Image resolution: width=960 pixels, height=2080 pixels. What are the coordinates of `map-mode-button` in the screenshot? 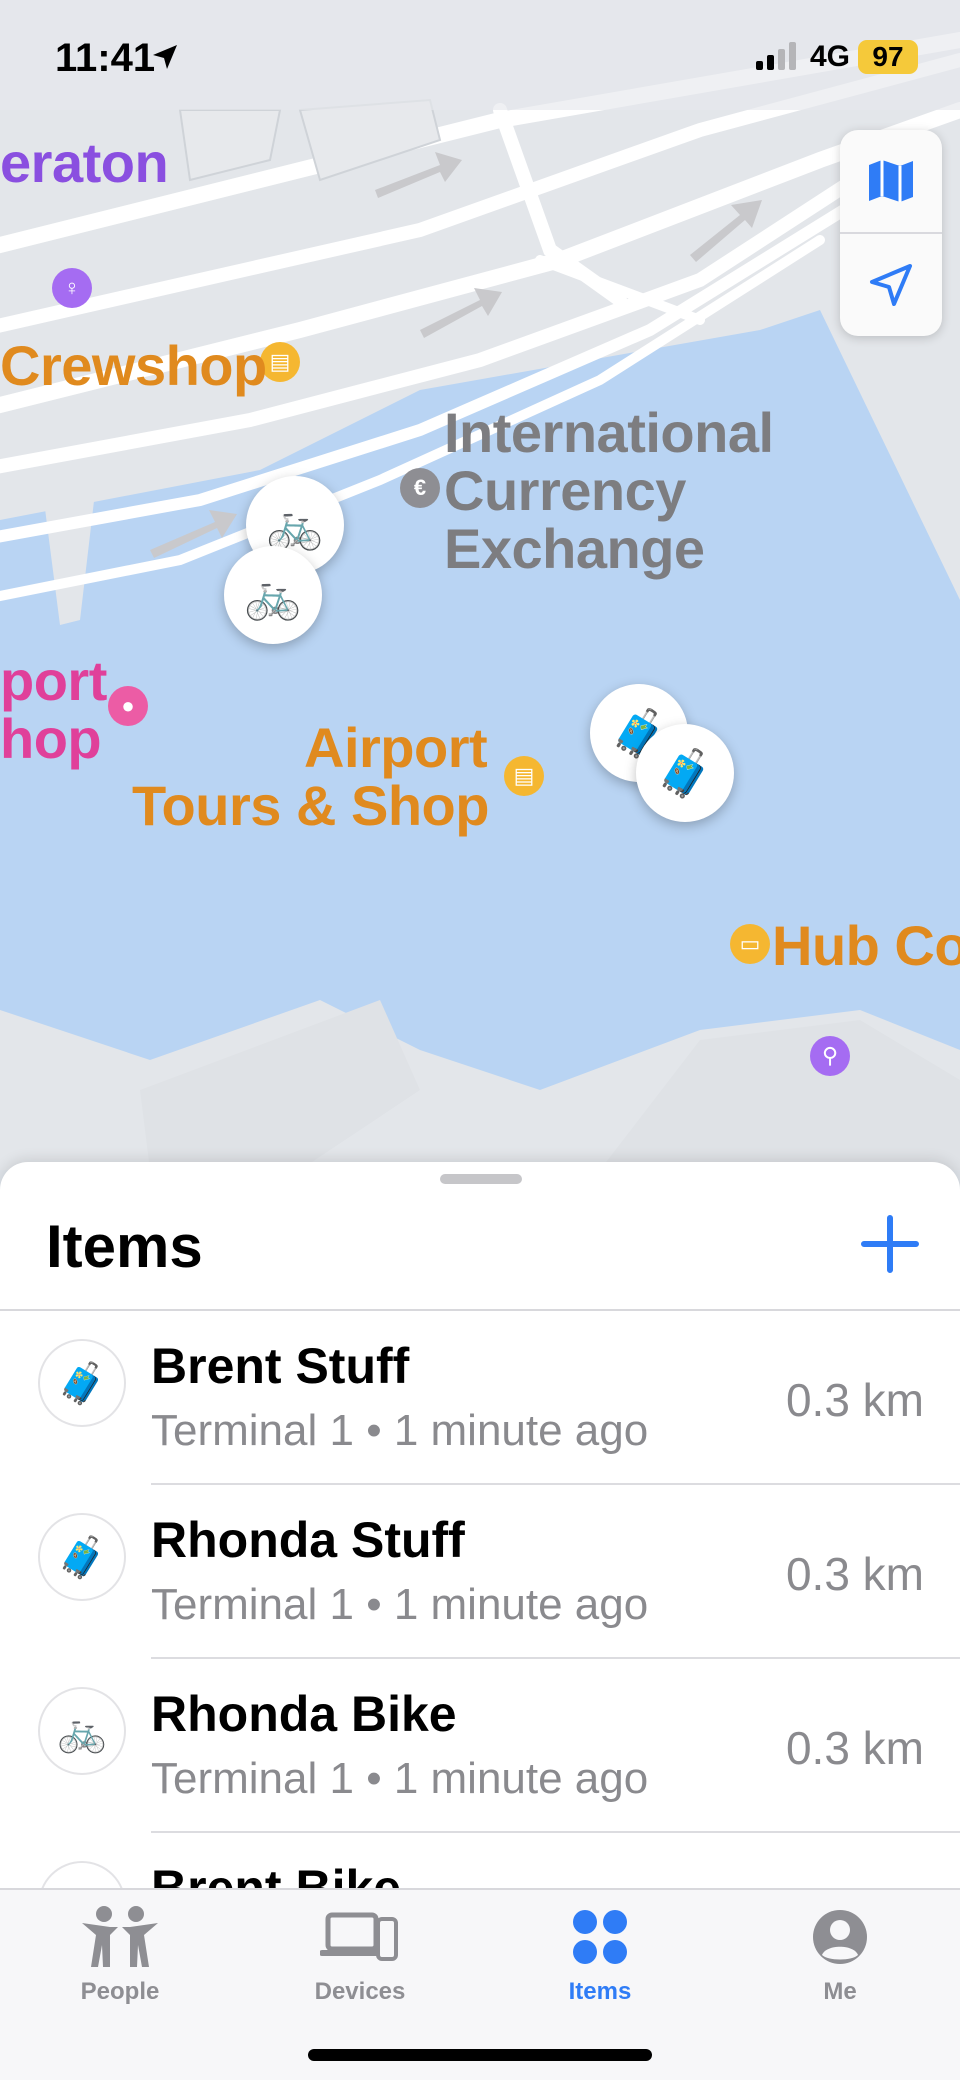 It's located at (891, 181).